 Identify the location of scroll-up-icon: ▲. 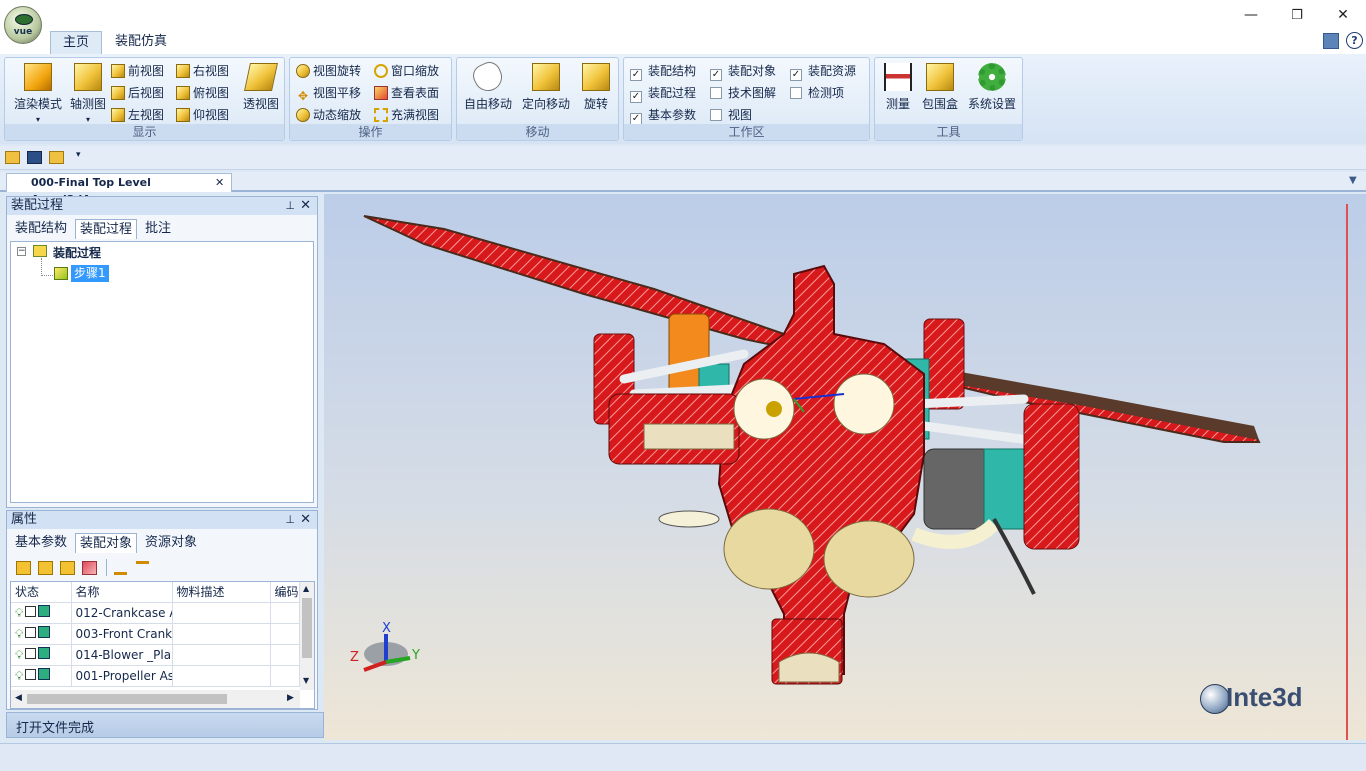
(306, 588).